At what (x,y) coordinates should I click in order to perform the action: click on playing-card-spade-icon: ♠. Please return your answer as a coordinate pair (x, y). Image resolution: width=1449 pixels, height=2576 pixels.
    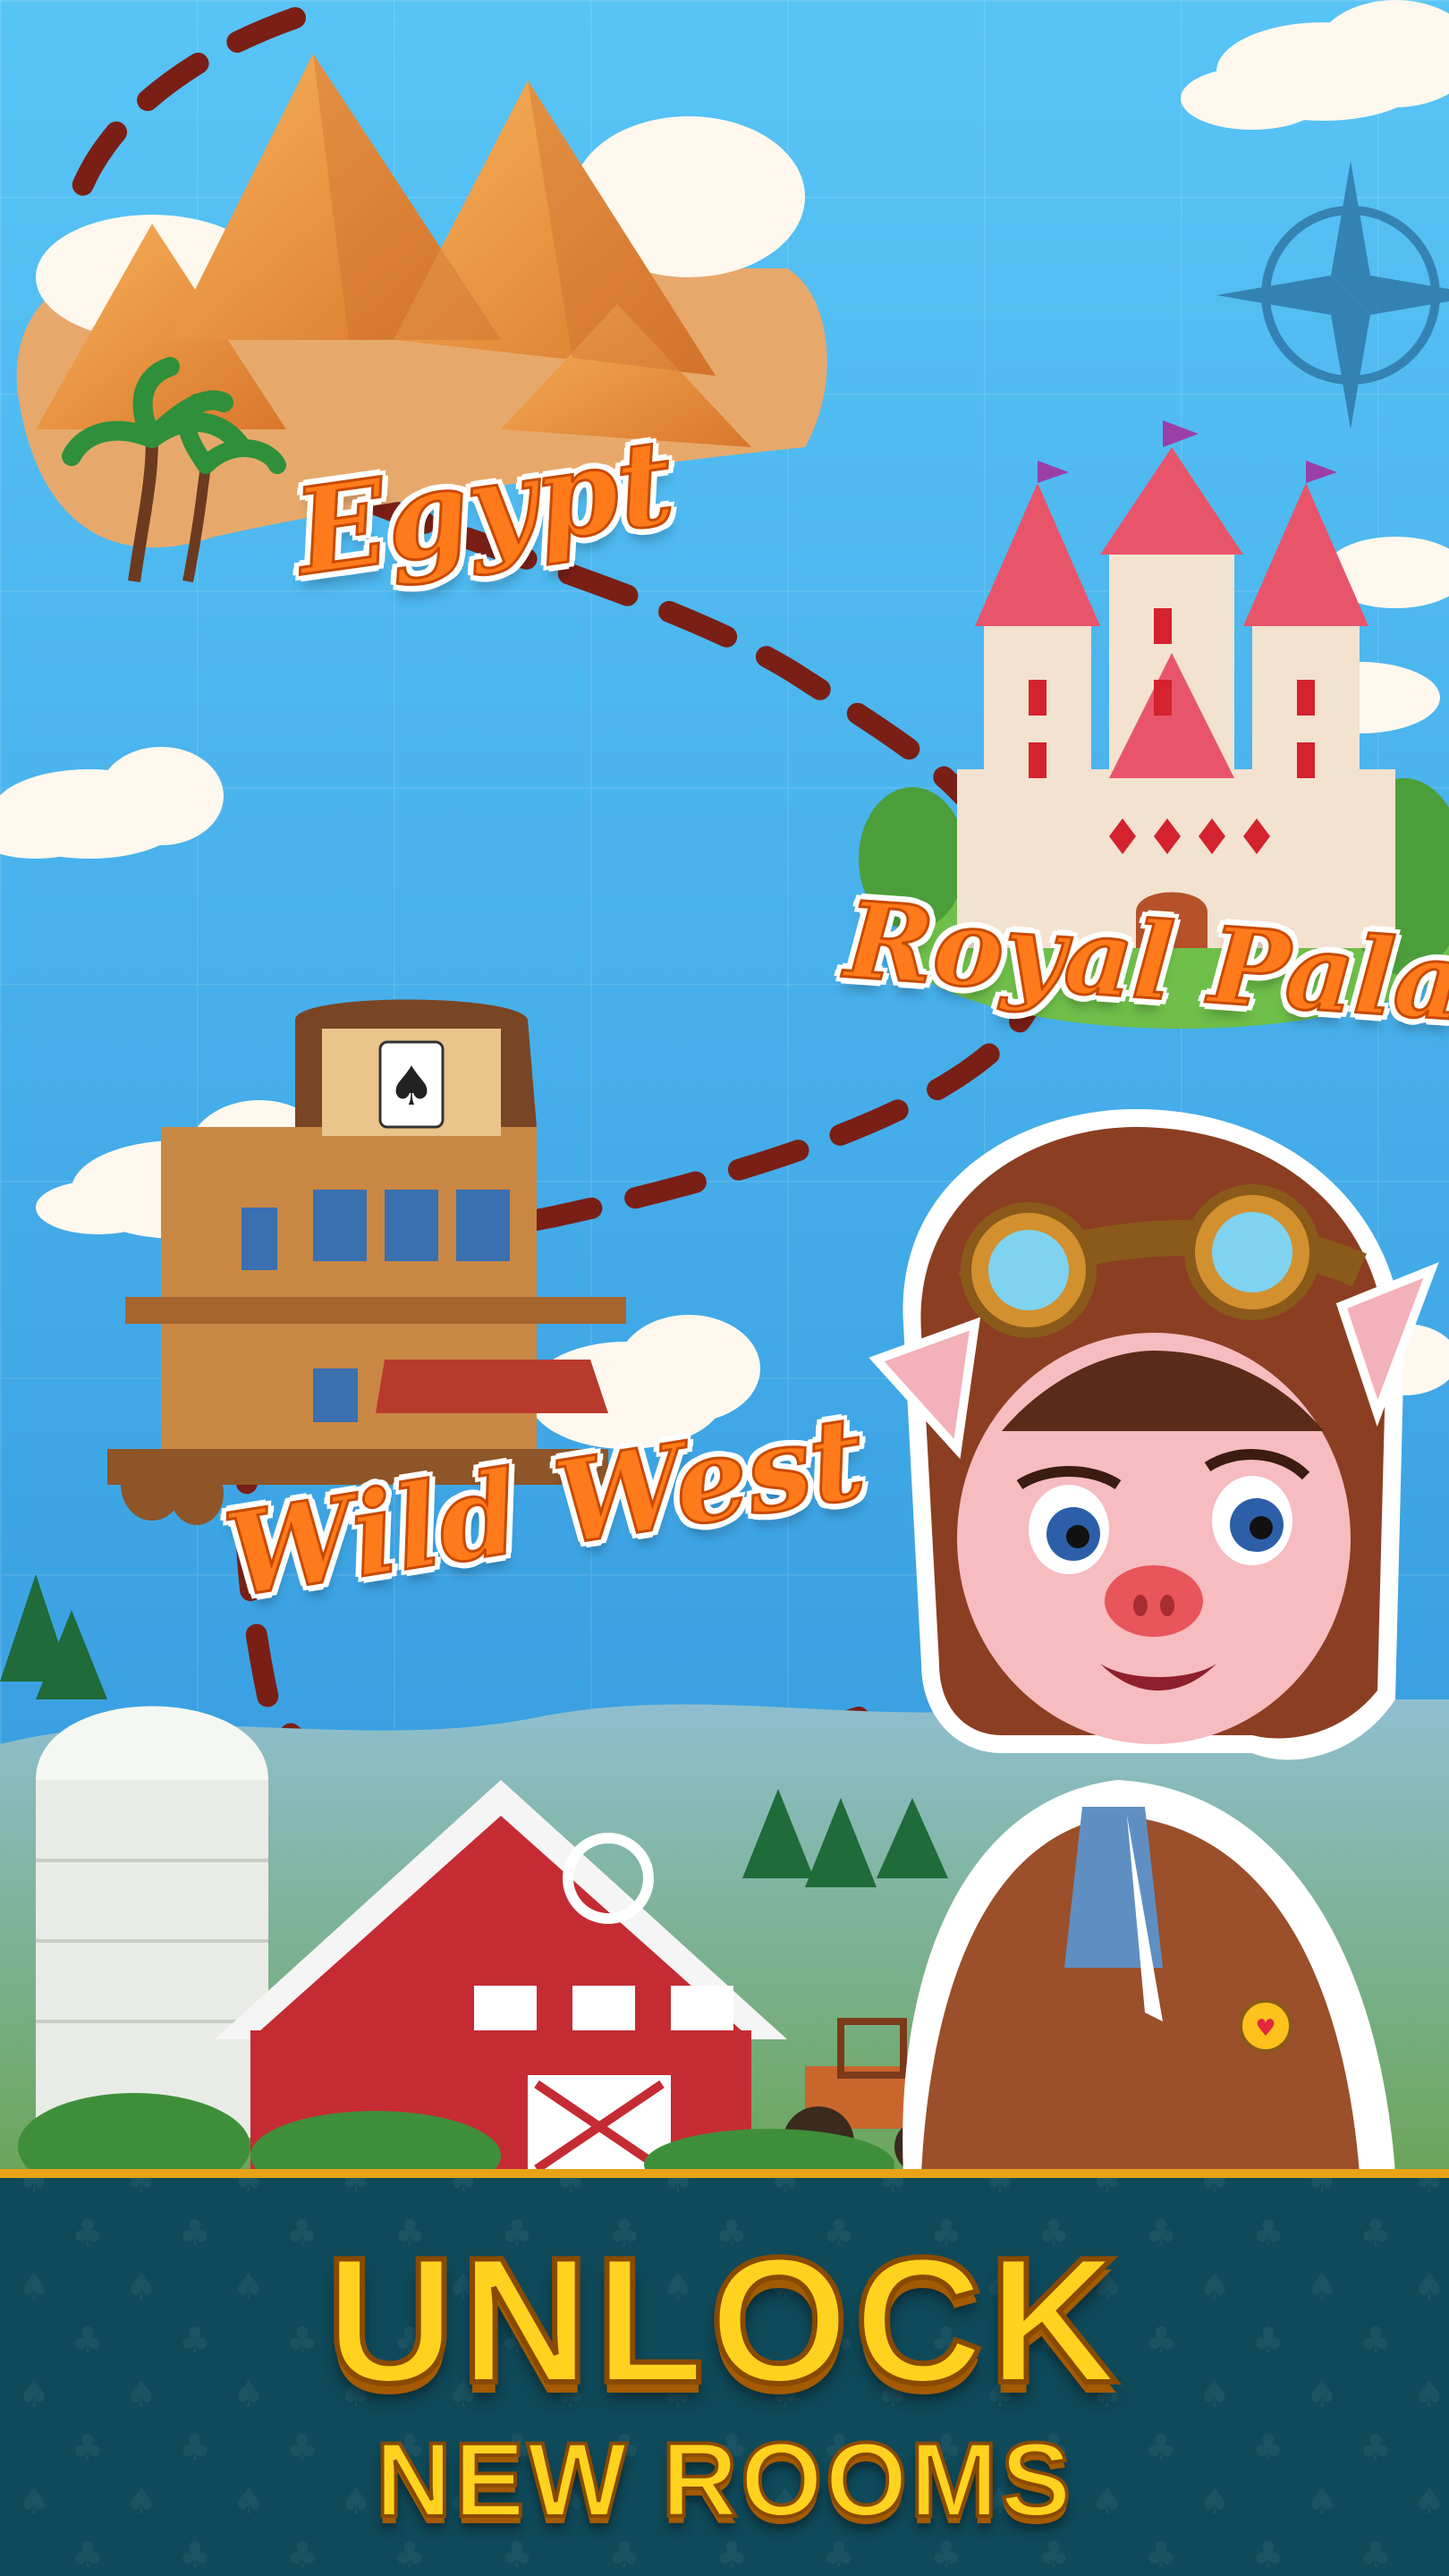
    Looking at the image, I should click on (411, 1084).